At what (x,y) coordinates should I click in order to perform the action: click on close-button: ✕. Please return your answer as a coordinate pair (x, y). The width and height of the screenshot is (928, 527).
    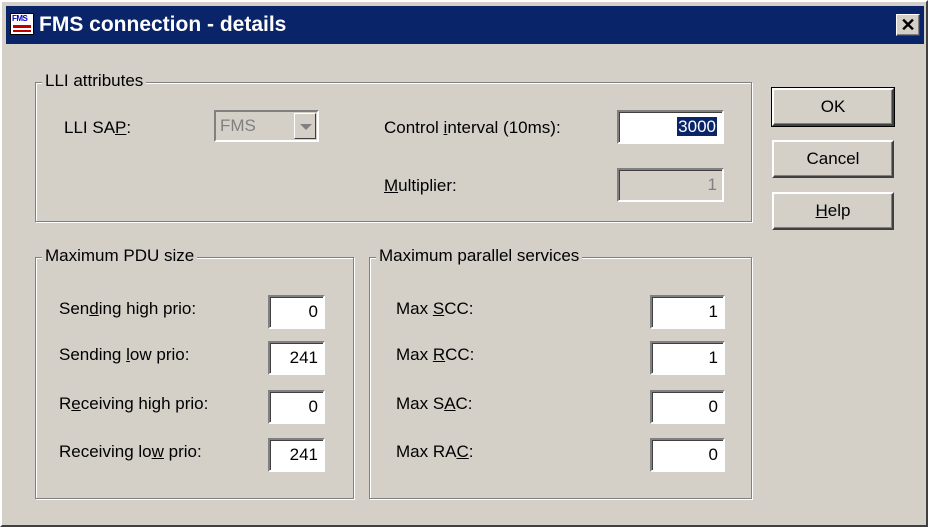
    Looking at the image, I should click on (908, 25).